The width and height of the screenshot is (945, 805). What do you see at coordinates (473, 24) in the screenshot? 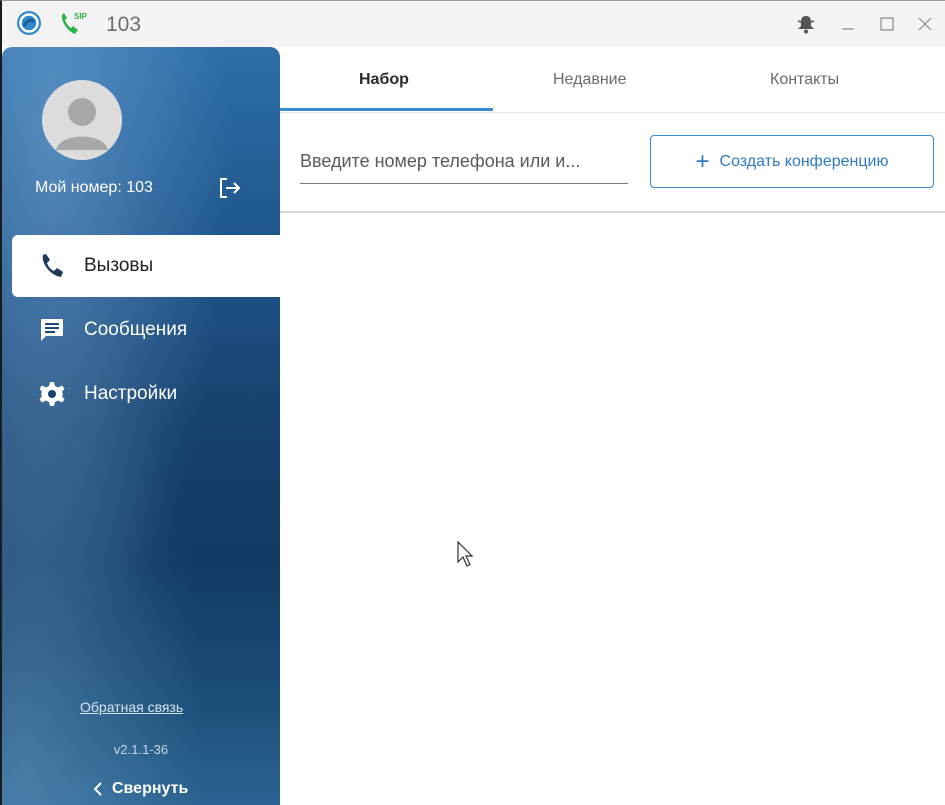
I see `title-bar: SIP 103` at bounding box center [473, 24].